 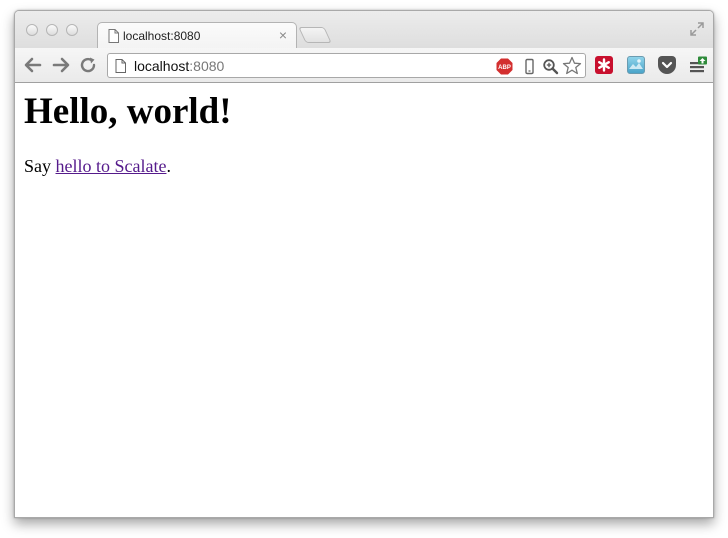 I want to click on address-bar: localhost:8080 ABP, so click(x=346, y=65).